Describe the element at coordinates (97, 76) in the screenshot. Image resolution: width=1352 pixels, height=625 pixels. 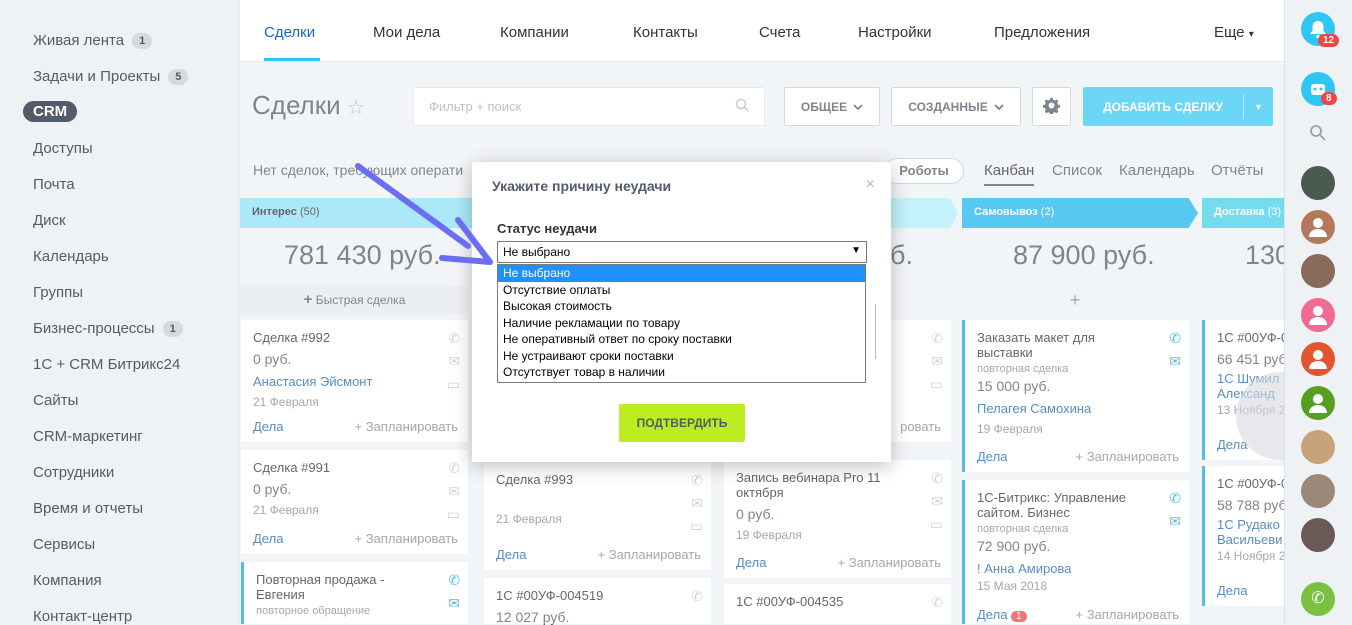
I see `sidebar-item-label: Задачи и Проекты` at that location.